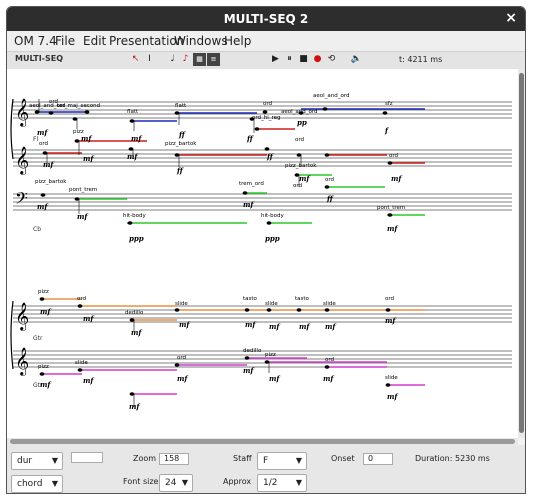  Describe the element at coordinates (25, 461) in the screenshot. I see `mode-dur-value: dur` at that location.